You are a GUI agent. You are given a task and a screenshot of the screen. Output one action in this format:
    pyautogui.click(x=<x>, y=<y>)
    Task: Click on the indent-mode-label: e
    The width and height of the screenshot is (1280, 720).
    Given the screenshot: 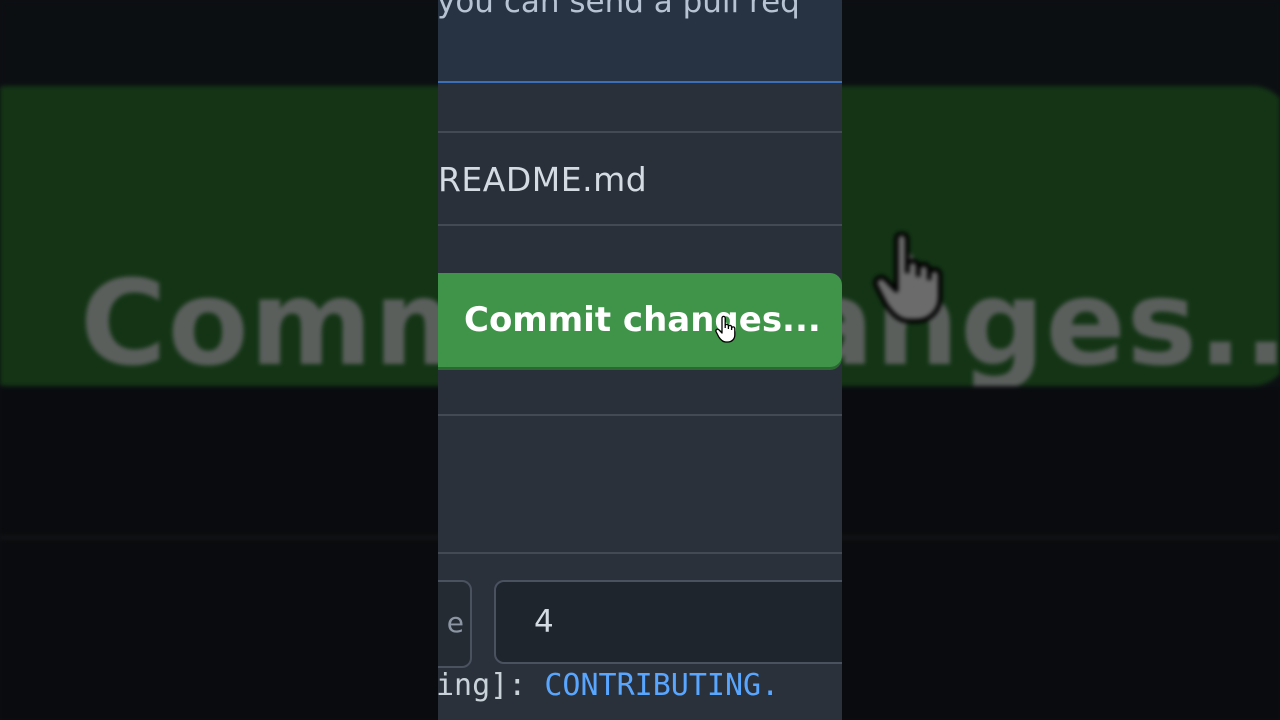 What is the action you would take?
    pyautogui.click(x=455, y=622)
    